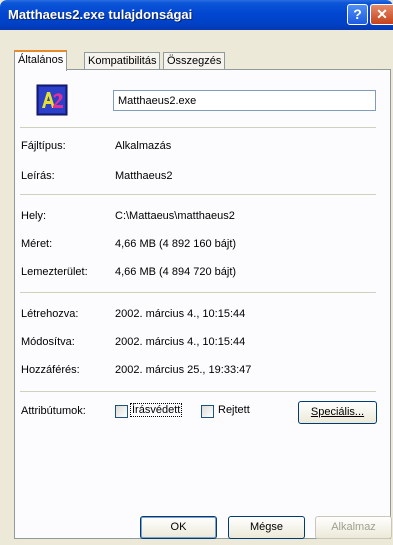 The width and height of the screenshot is (393, 545). What do you see at coordinates (266, 527) in the screenshot?
I see `cancel-button: Mégse` at bounding box center [266, 527].